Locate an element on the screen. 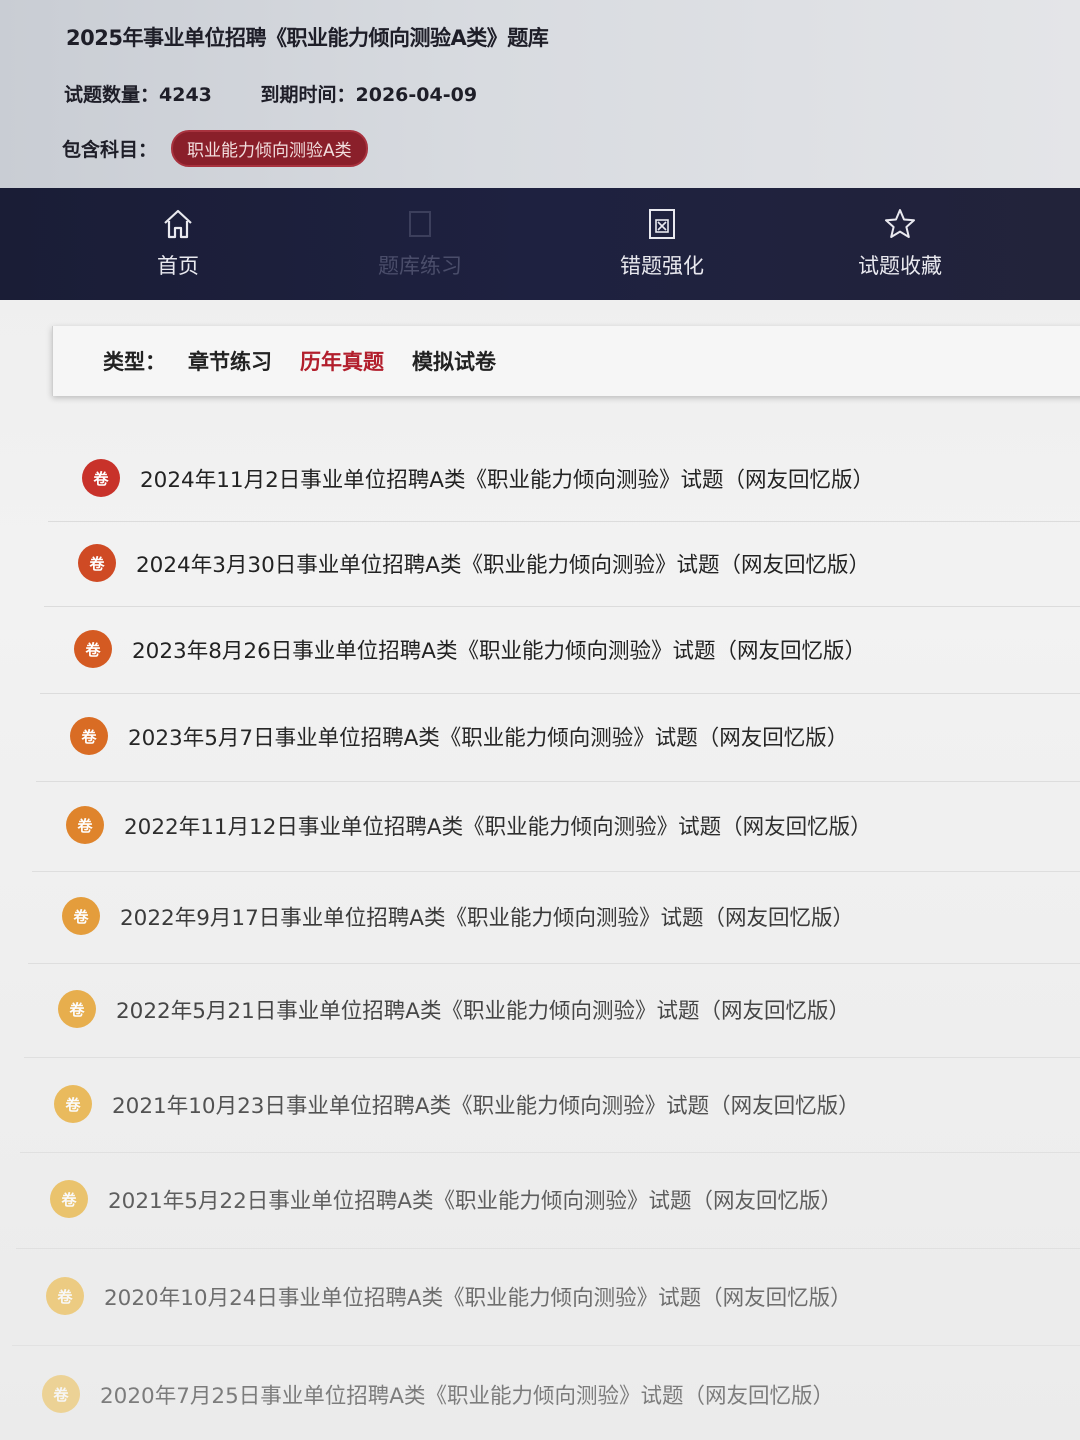 The width and height of the screenshot is (1080, 1440). paper-title: 2020年10月24日事业单位招聘A类《职业能力倾向测验》试题（网友回忆版） is located at coordinates (478, 1298).